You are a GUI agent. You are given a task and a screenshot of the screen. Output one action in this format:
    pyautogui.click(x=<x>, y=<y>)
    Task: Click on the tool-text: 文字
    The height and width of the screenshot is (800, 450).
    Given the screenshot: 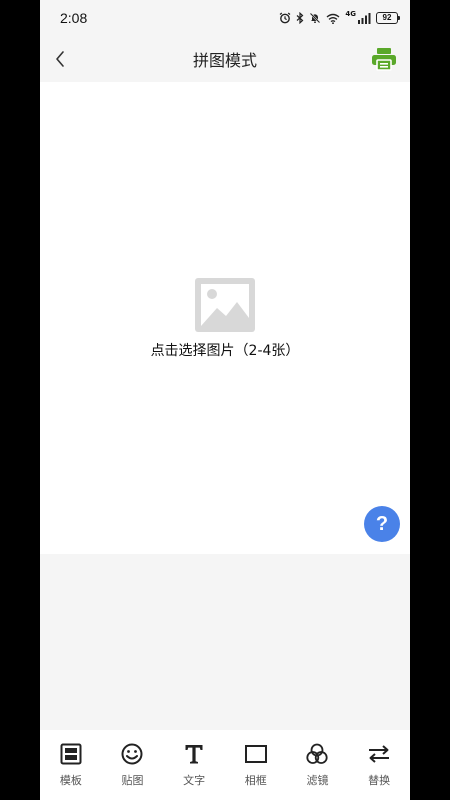 What is the action you would take?
    pyautogui.click(x=194, y=764)
    